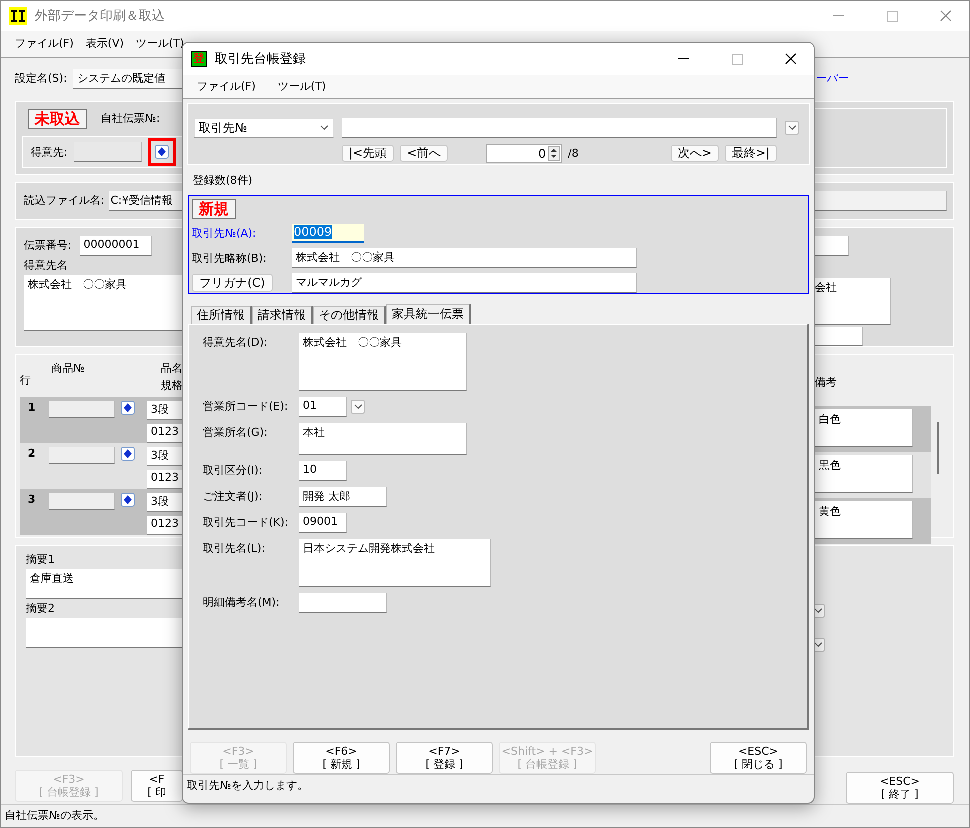 This screenshot has width=970, height=828. I want to click on input-field: マルマルカグ, so click(464, 283).